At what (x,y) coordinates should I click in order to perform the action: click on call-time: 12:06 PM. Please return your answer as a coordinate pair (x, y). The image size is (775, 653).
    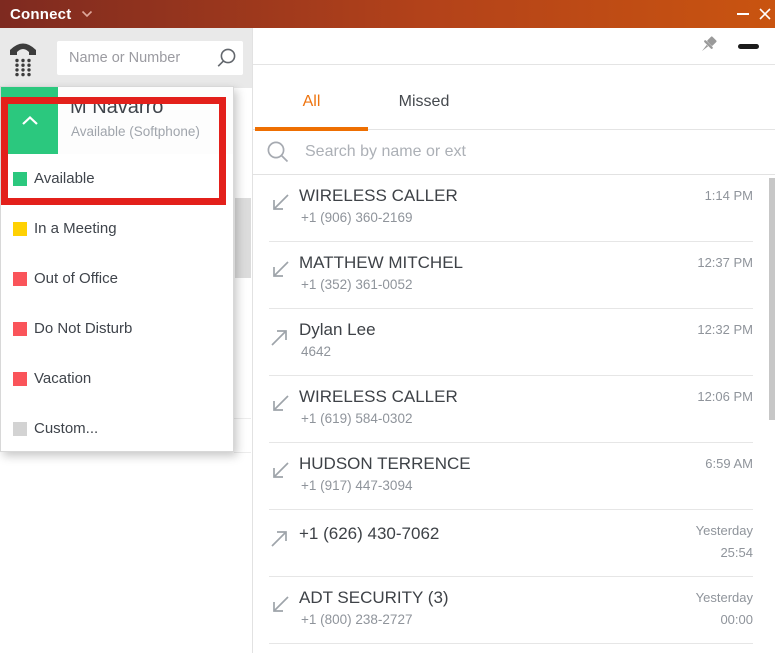
    Looking at the image, I should click on (725, 396).